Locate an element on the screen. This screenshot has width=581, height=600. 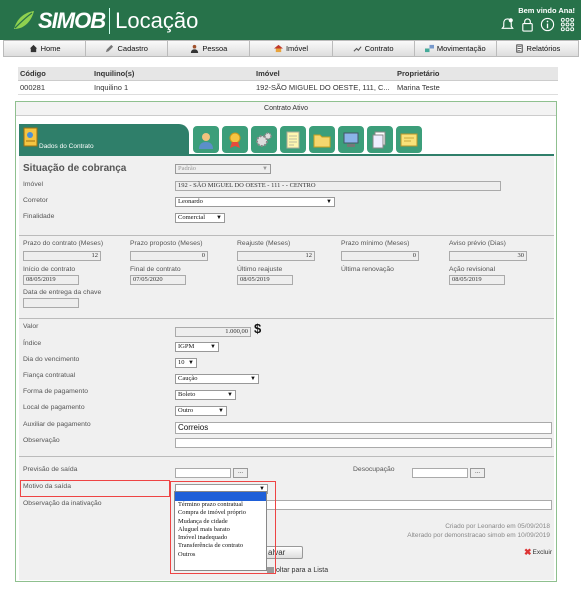
header-icons is located at coordinates (537, 24).